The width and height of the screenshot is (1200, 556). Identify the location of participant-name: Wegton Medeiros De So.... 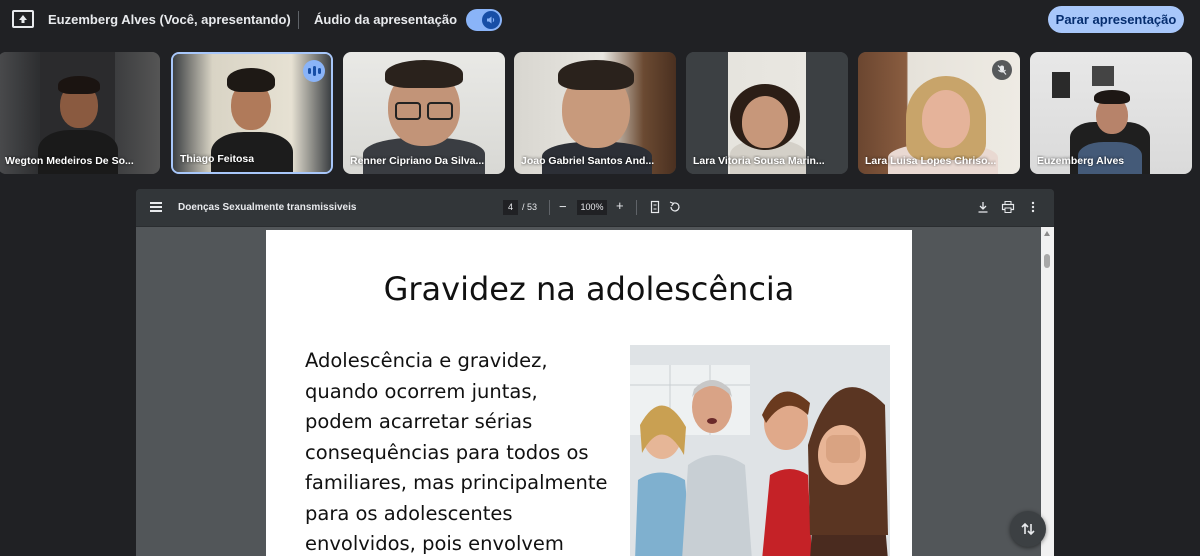
(69, 161).